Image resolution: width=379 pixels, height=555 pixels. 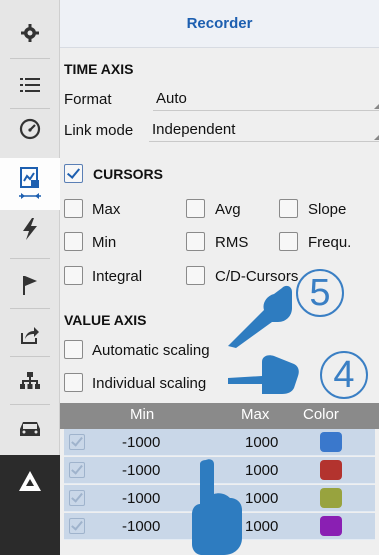 I want to click on cursor-rms-checkbox, so click(x=195, y=241).